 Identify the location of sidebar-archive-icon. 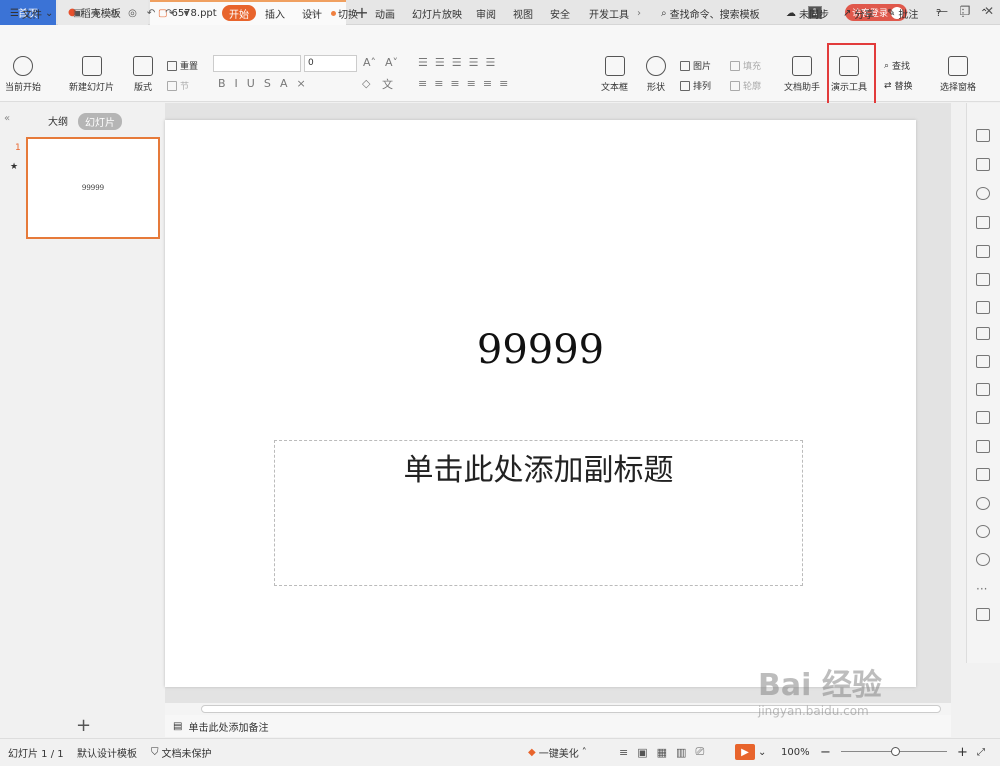
(983, 417).